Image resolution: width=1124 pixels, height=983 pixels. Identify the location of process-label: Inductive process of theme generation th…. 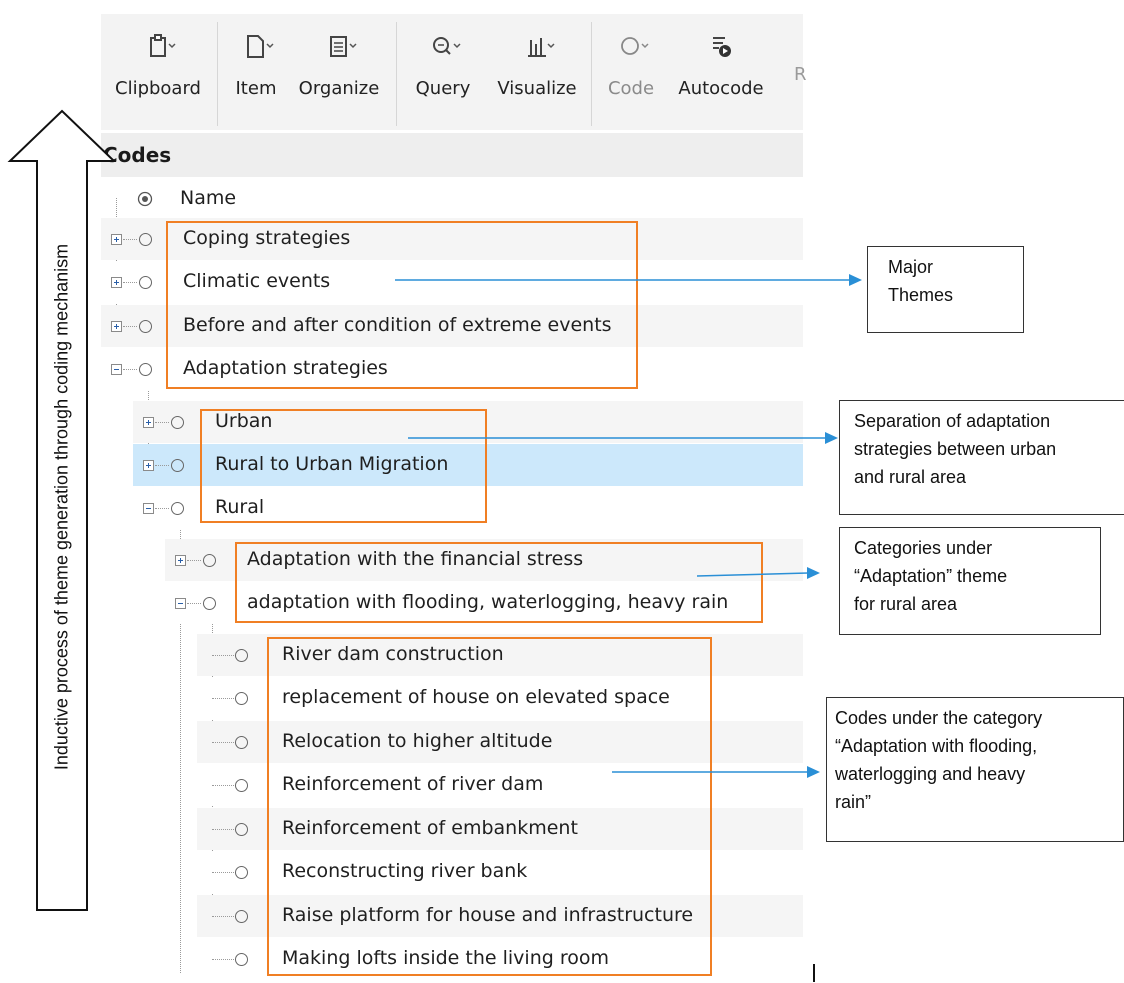
(61, 507).